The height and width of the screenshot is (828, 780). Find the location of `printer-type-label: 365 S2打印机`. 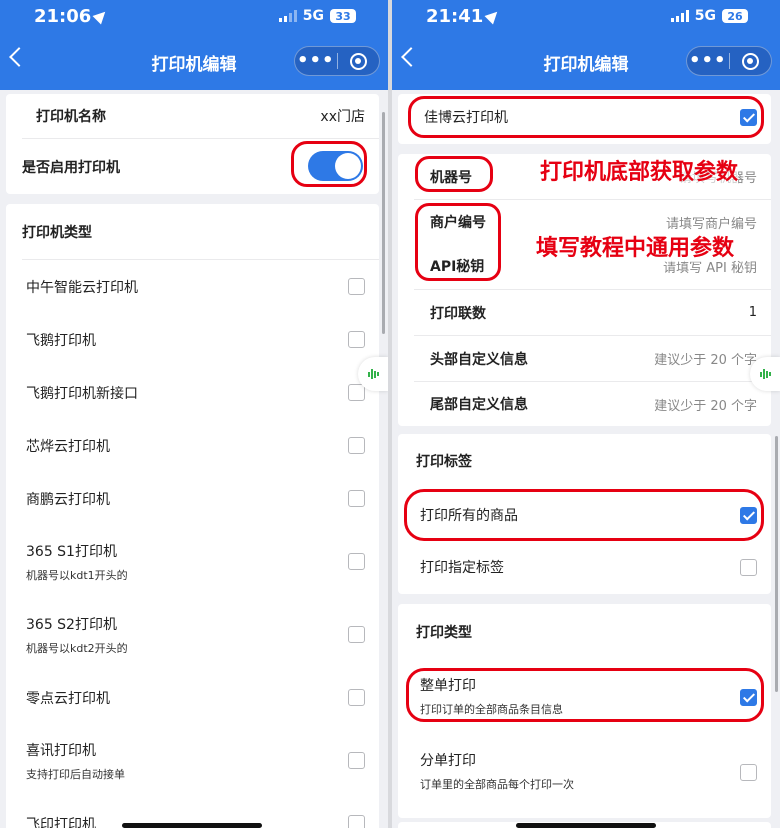

printer-type-label: 365 S2打印机 is located at coordinates (71, 624).